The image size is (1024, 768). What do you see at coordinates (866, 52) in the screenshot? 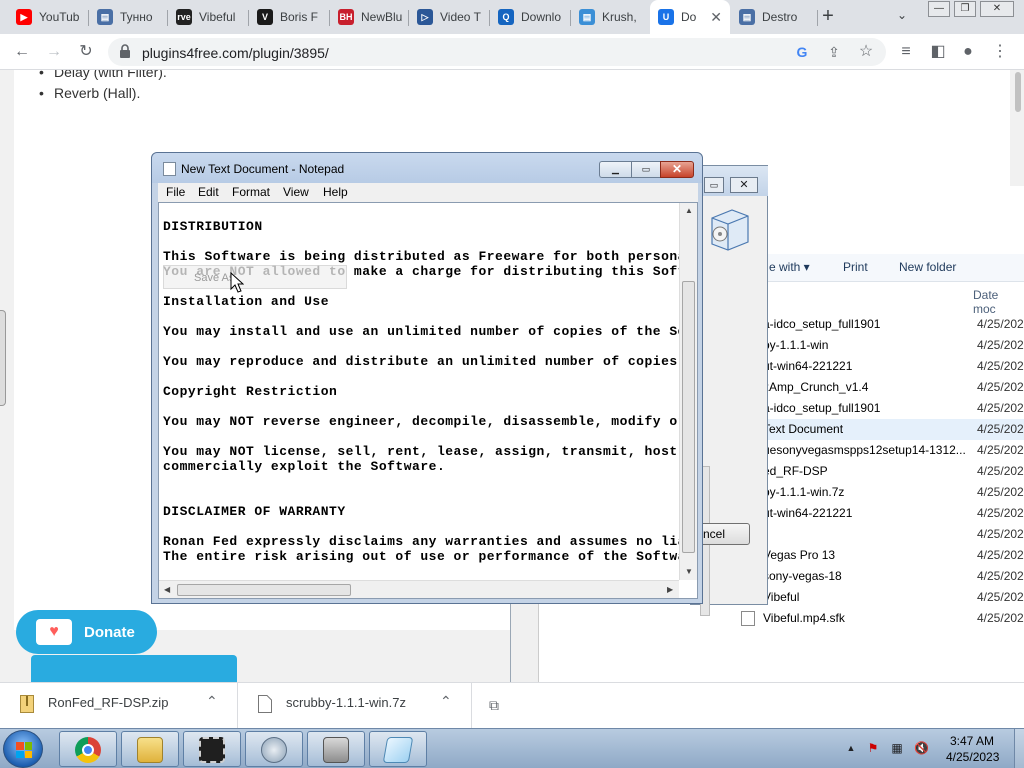
I see `bookmark-star-icon: ☆` at bounding box center [866, 52].